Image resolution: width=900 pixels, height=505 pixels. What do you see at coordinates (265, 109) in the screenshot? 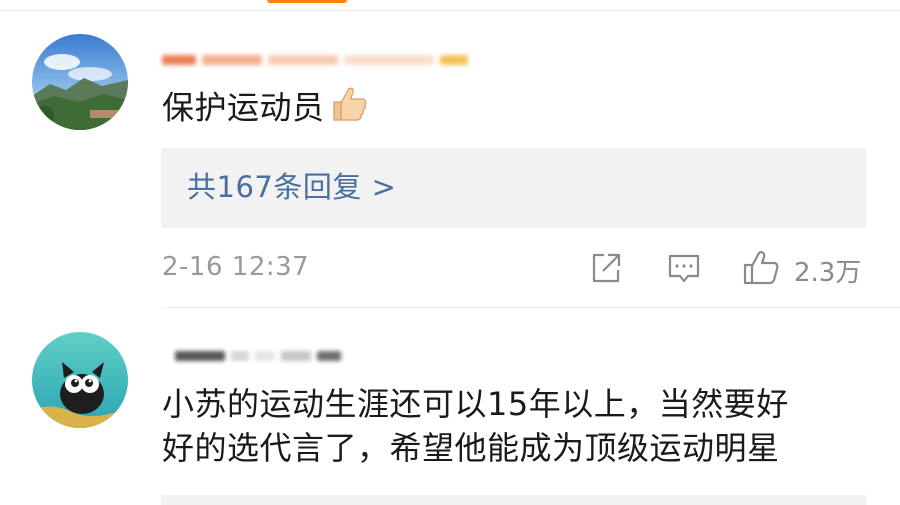
I see `comment-text: 保护运动员` at bounding box center [265, 109].